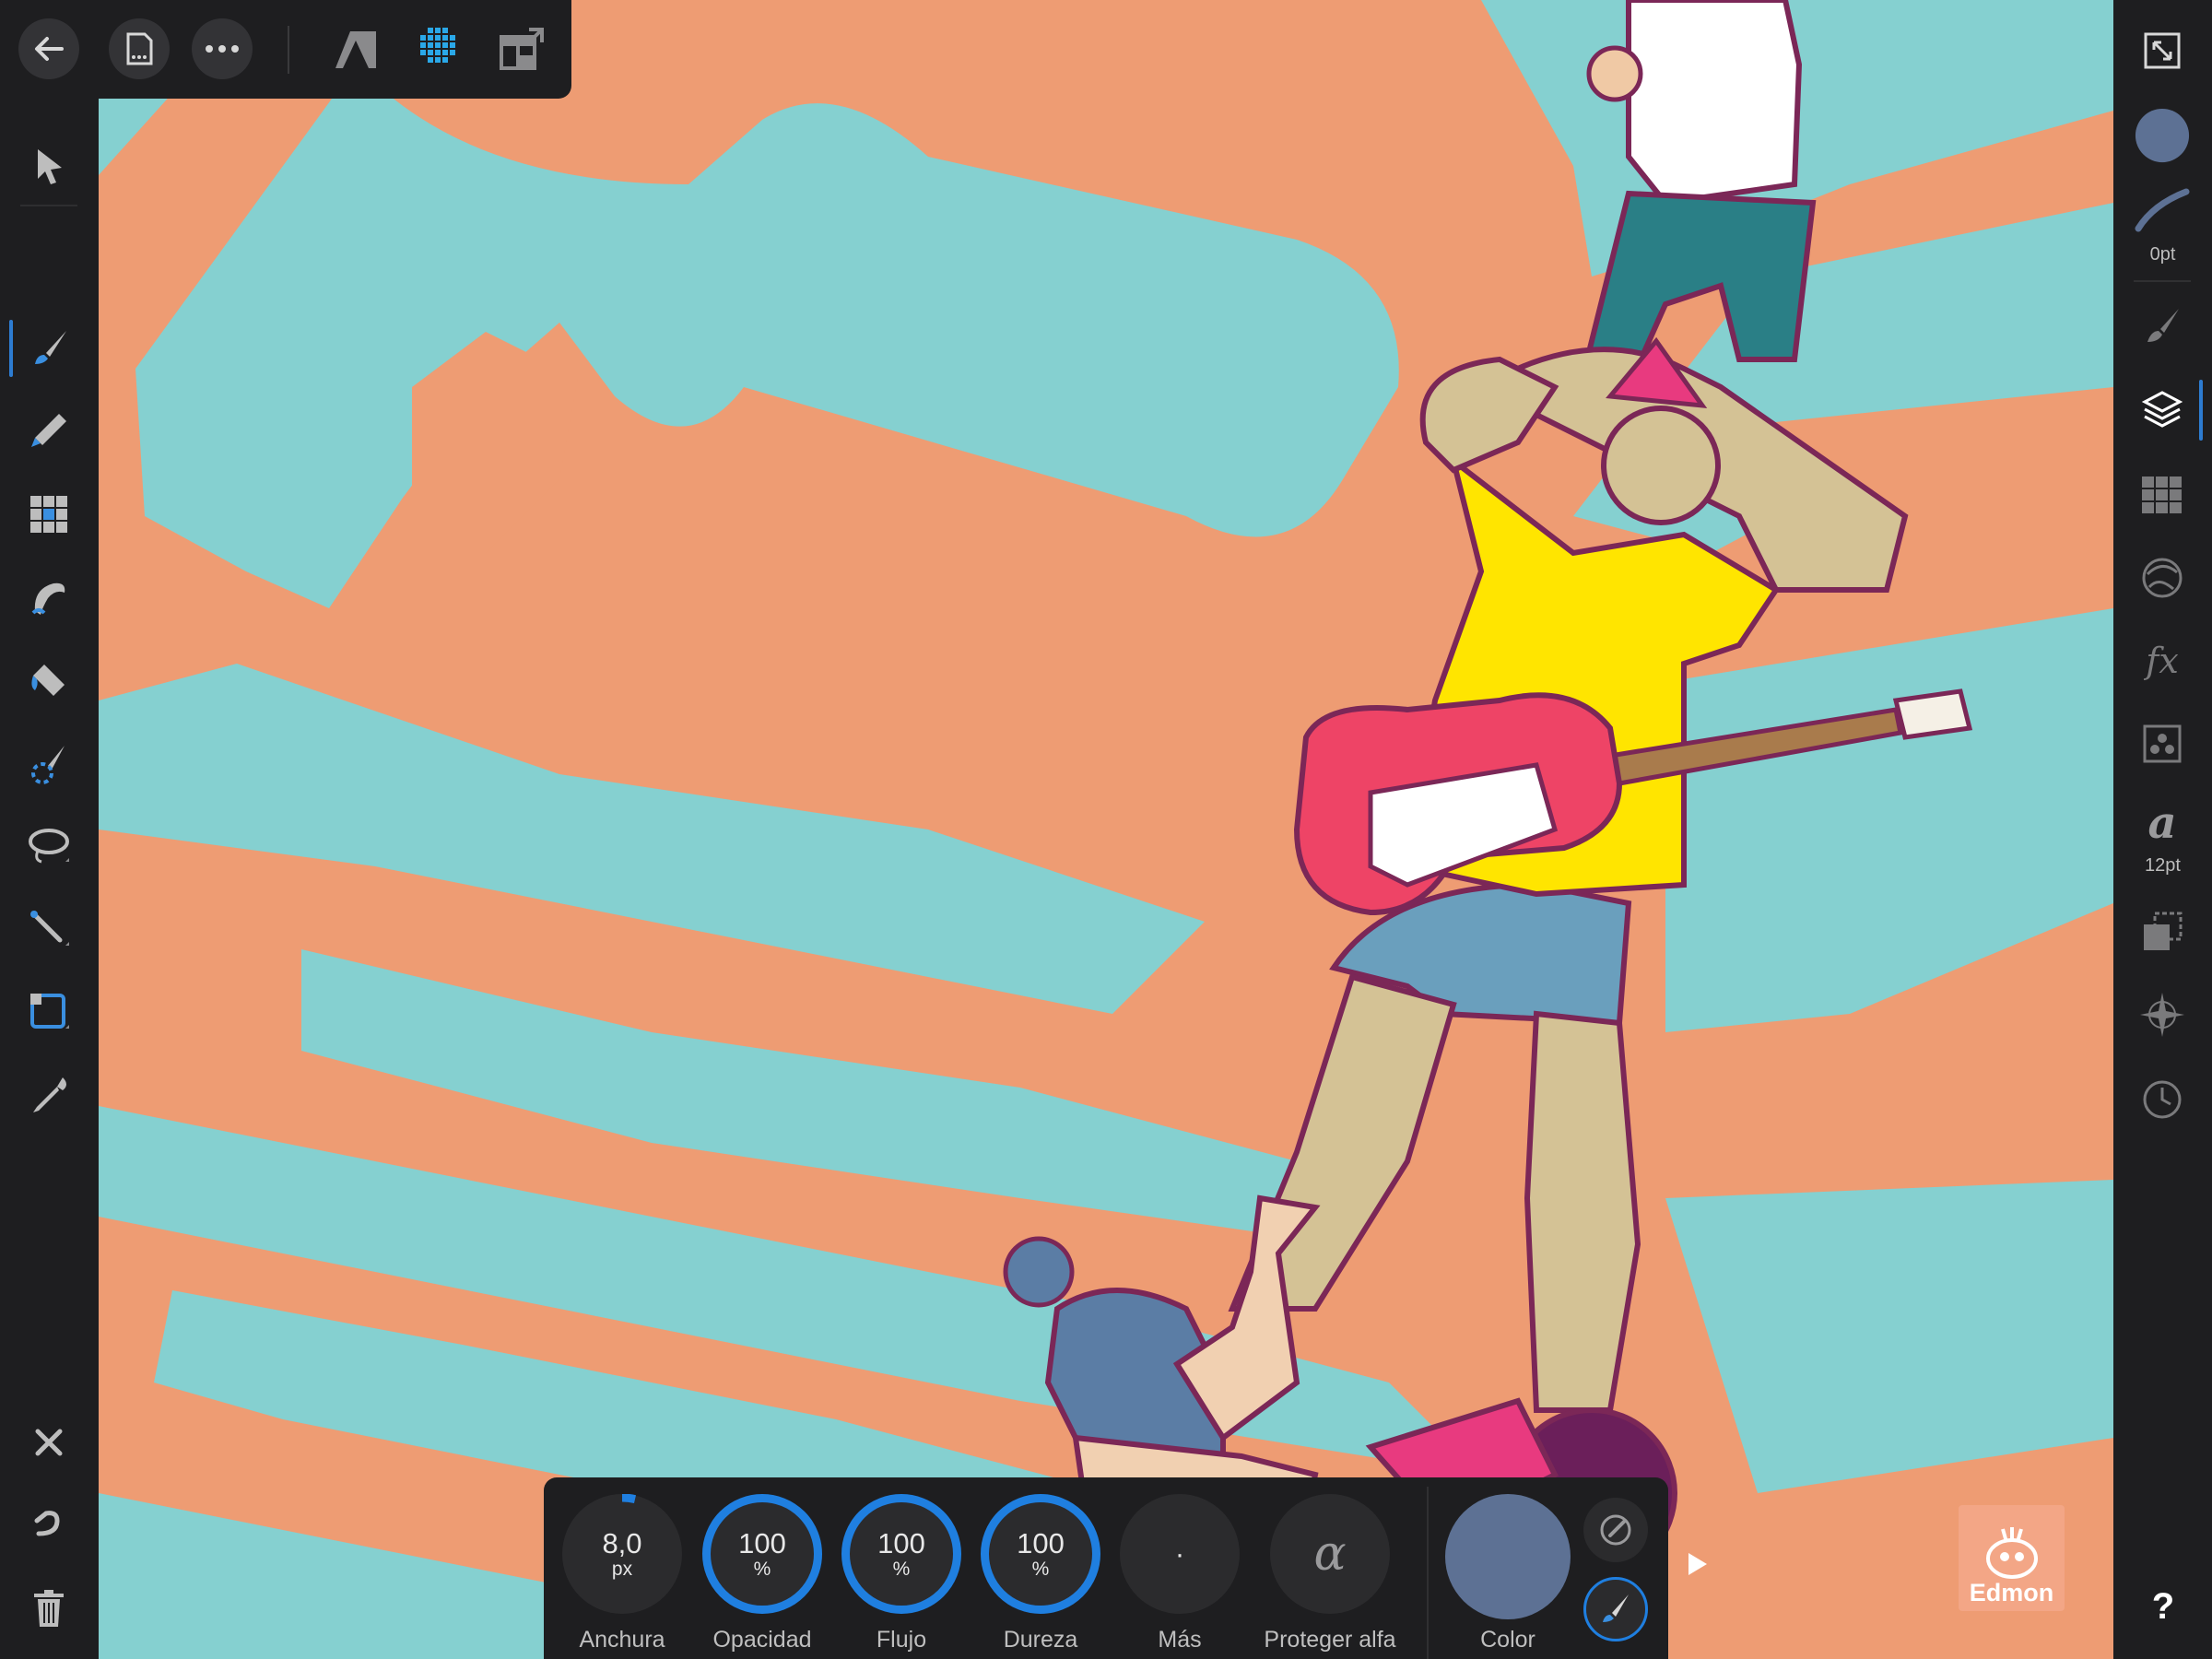 The height and width of the screenshot is (1659, 2212). What do you see at coordinates (2011, 1553) in the screenshot?
I see `mascot-icon` at bounding box center [2011, 1553].